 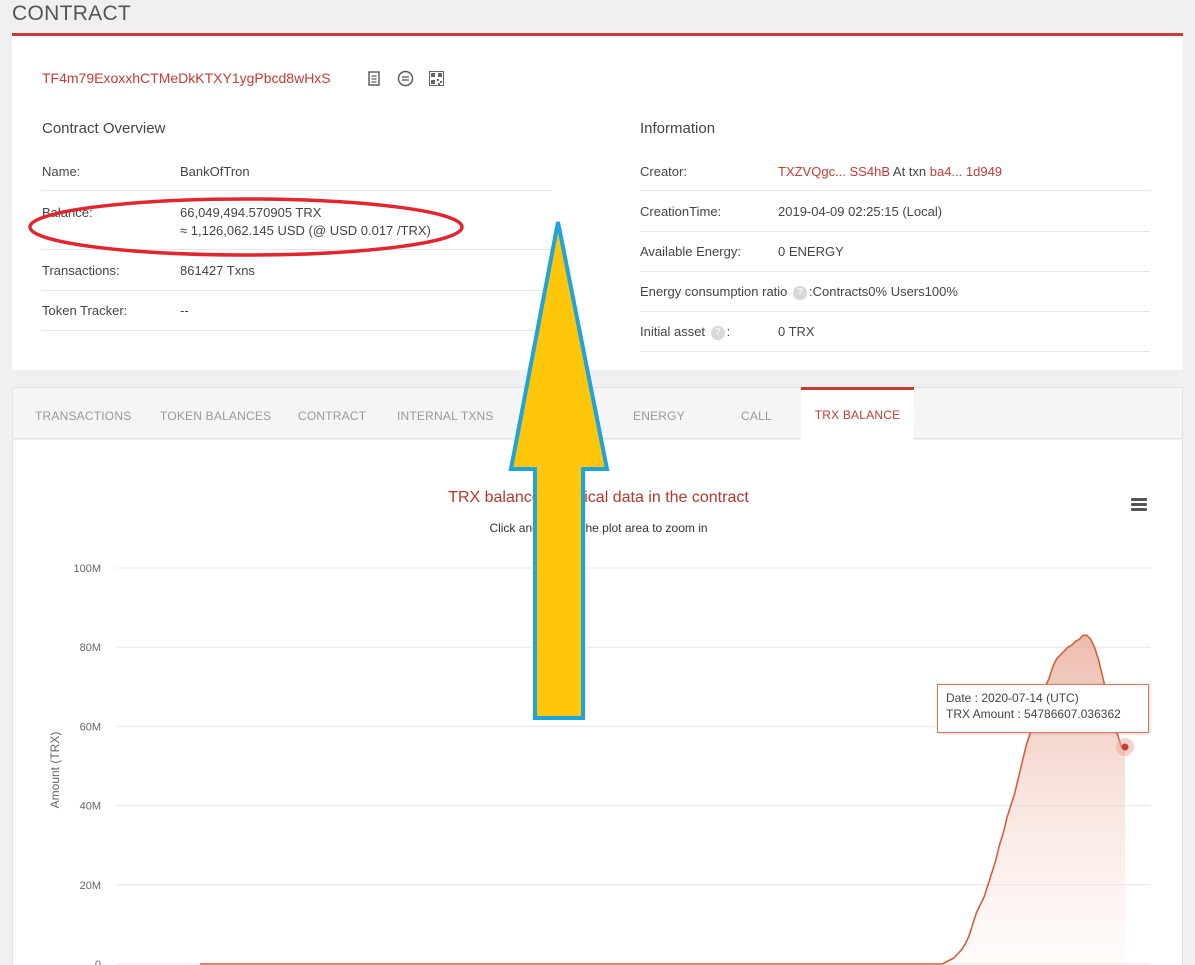 I want to click on transfer-icon, so click(x=405, y=78).